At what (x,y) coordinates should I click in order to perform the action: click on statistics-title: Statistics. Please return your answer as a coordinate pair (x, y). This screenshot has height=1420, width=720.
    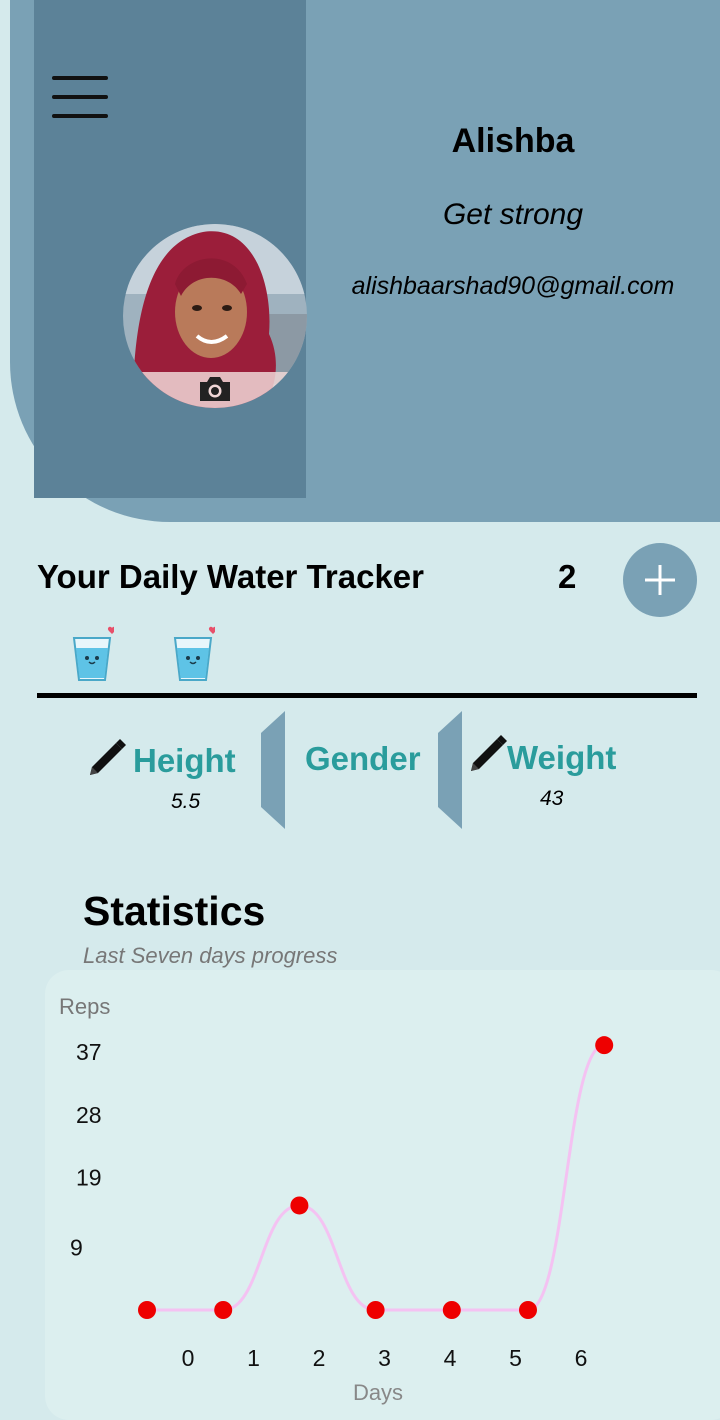
    Looking at the image, I should click on (174, 911).